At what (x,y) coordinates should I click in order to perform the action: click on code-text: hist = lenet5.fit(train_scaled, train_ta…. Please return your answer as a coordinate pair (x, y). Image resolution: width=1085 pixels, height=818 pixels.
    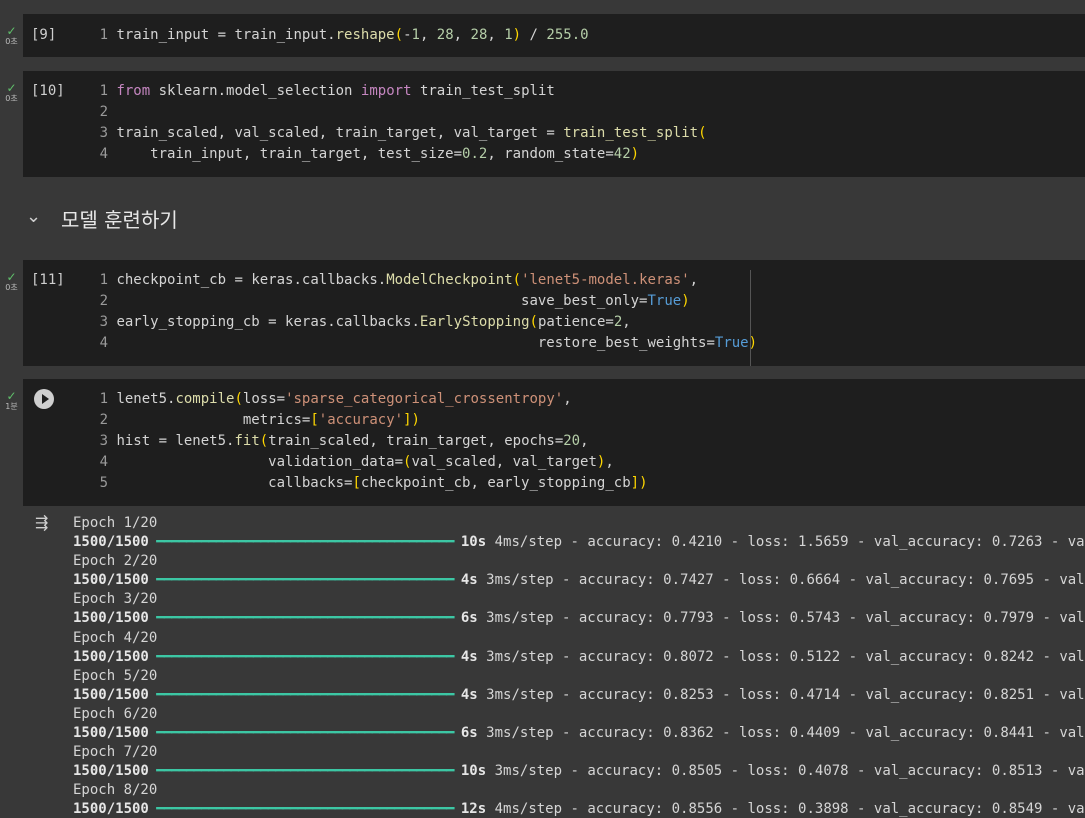
    Looking at the image, I should click on (352, 441).